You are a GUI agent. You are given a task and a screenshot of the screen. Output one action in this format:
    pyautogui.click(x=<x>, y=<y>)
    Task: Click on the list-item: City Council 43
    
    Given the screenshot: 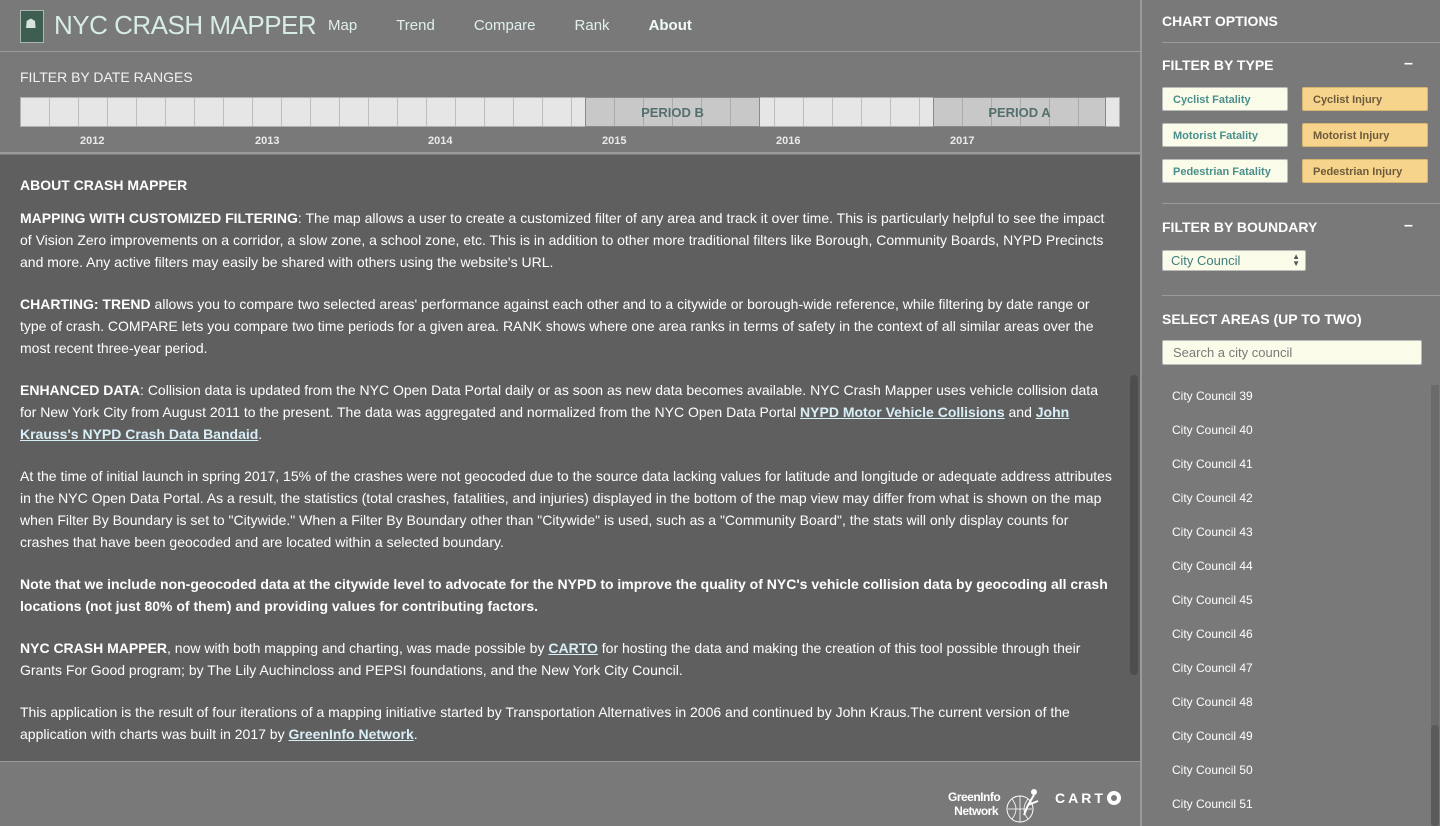 What is the action you would take?
    pyautogui.click(x=1291, y=538)
    